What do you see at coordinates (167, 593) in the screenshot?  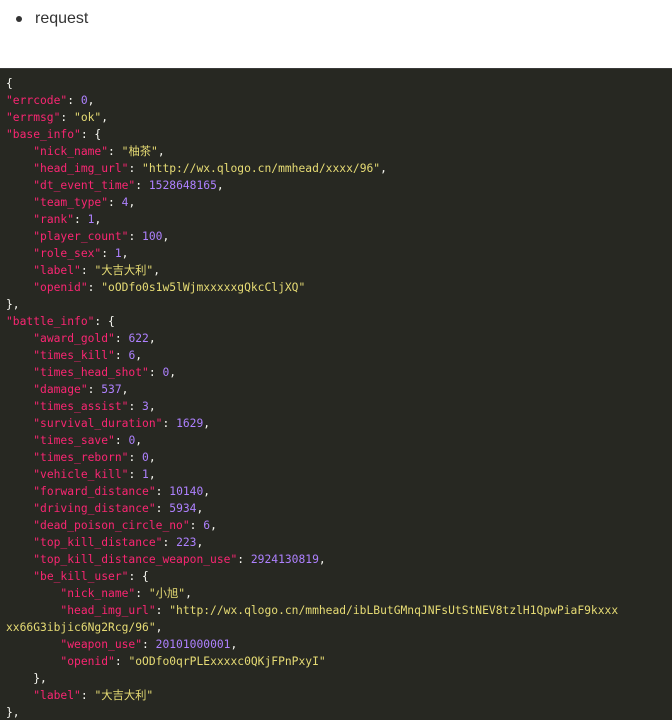 I see `json-string: "小旭"` at bounding box center [167, 593].